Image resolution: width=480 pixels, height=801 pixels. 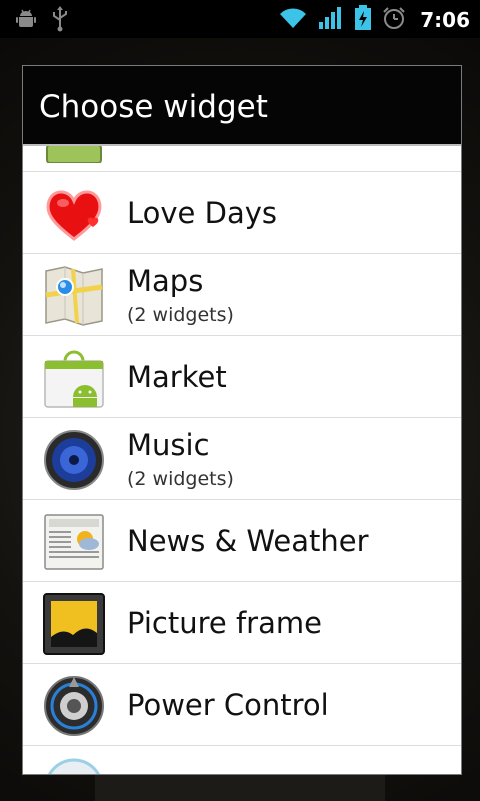 What do you see at coordinates (363, 20) in the screenshot?
I see `battery-charging-icon` at bounding box center [363, 20].